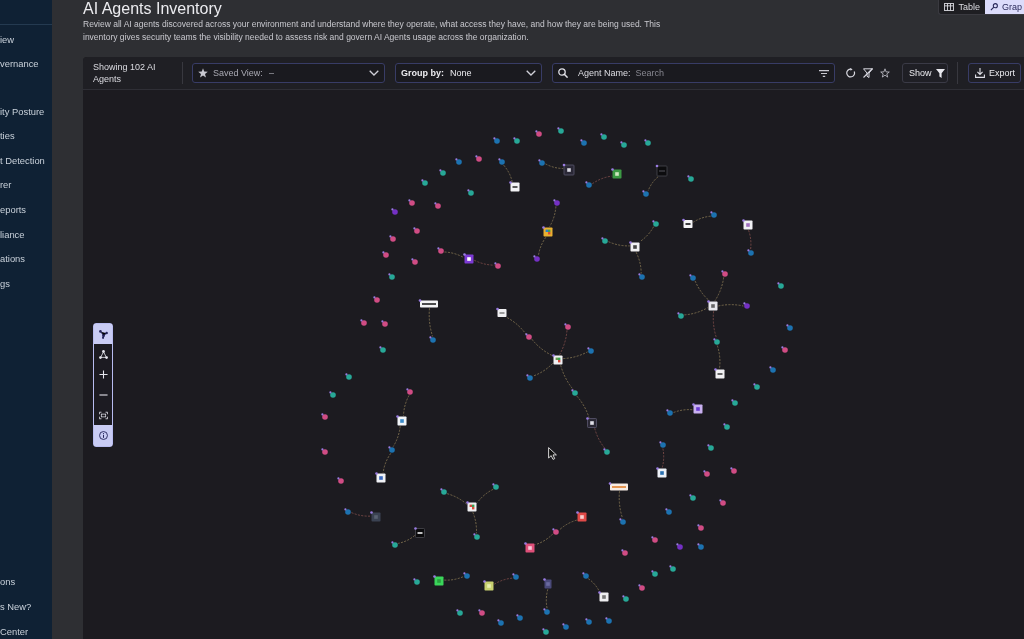  Describe the element at coordinates (26, 185) in the screenshot. I see `sidebar-item: rer` at that location.